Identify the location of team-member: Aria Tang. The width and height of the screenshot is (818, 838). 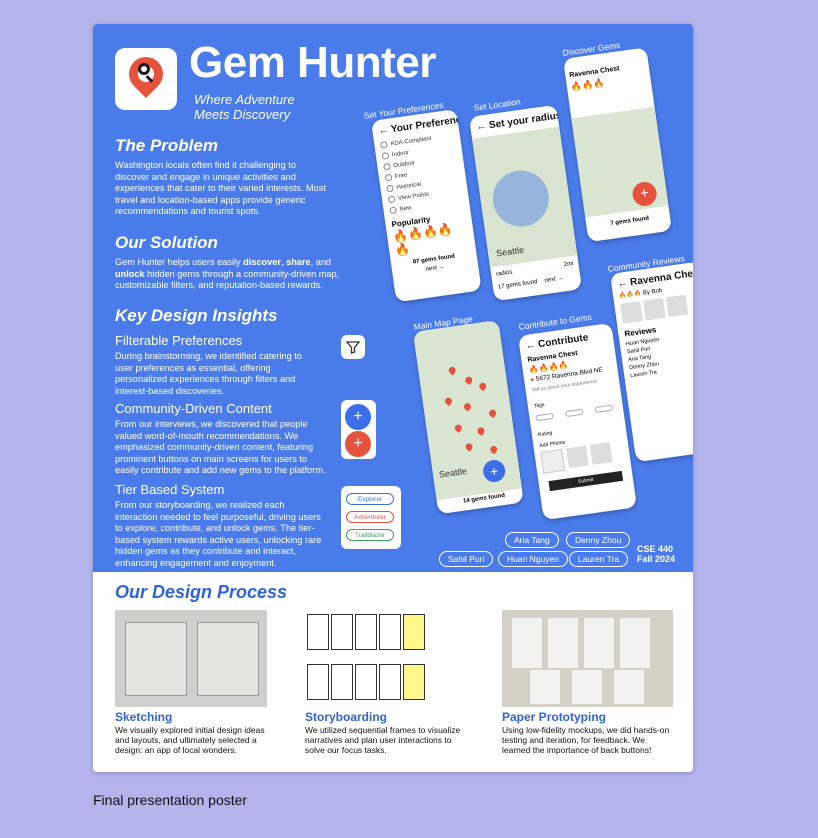
(532, 540).